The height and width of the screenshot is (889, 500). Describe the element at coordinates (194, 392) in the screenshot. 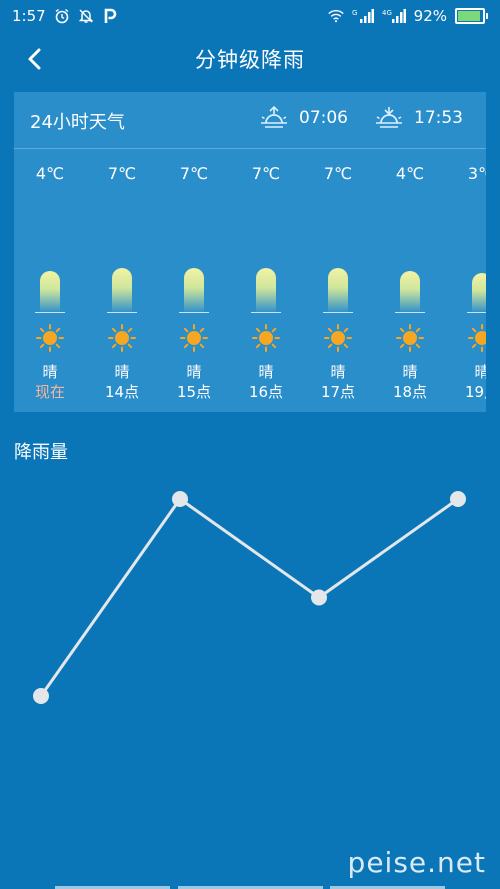

I see `hour-time: 15点` at that location.